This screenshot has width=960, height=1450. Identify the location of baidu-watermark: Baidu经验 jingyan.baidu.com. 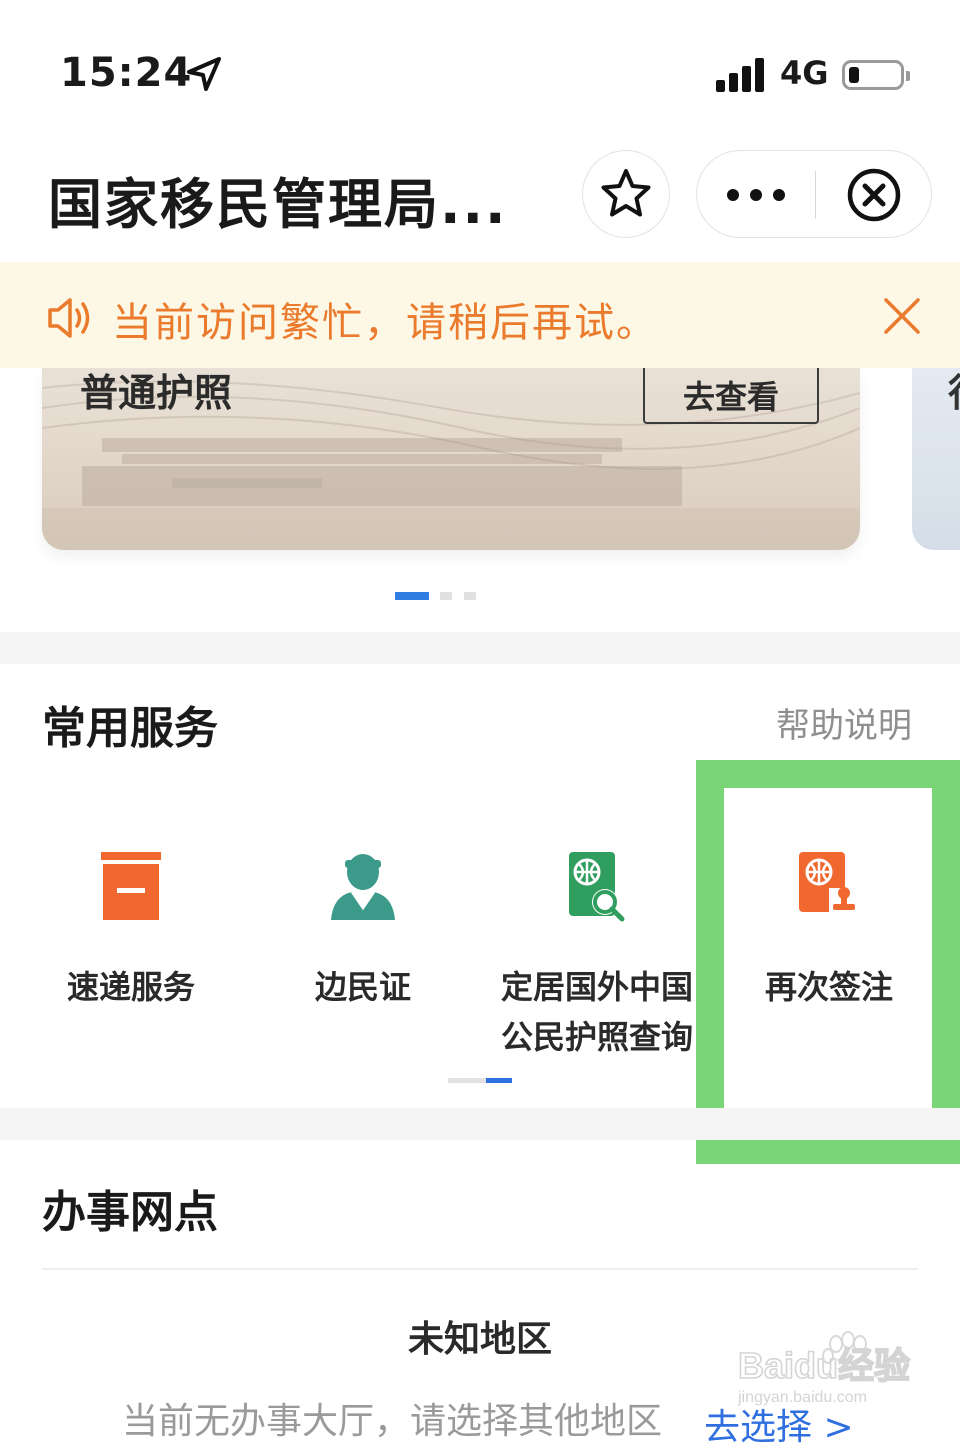
(826, 1372).